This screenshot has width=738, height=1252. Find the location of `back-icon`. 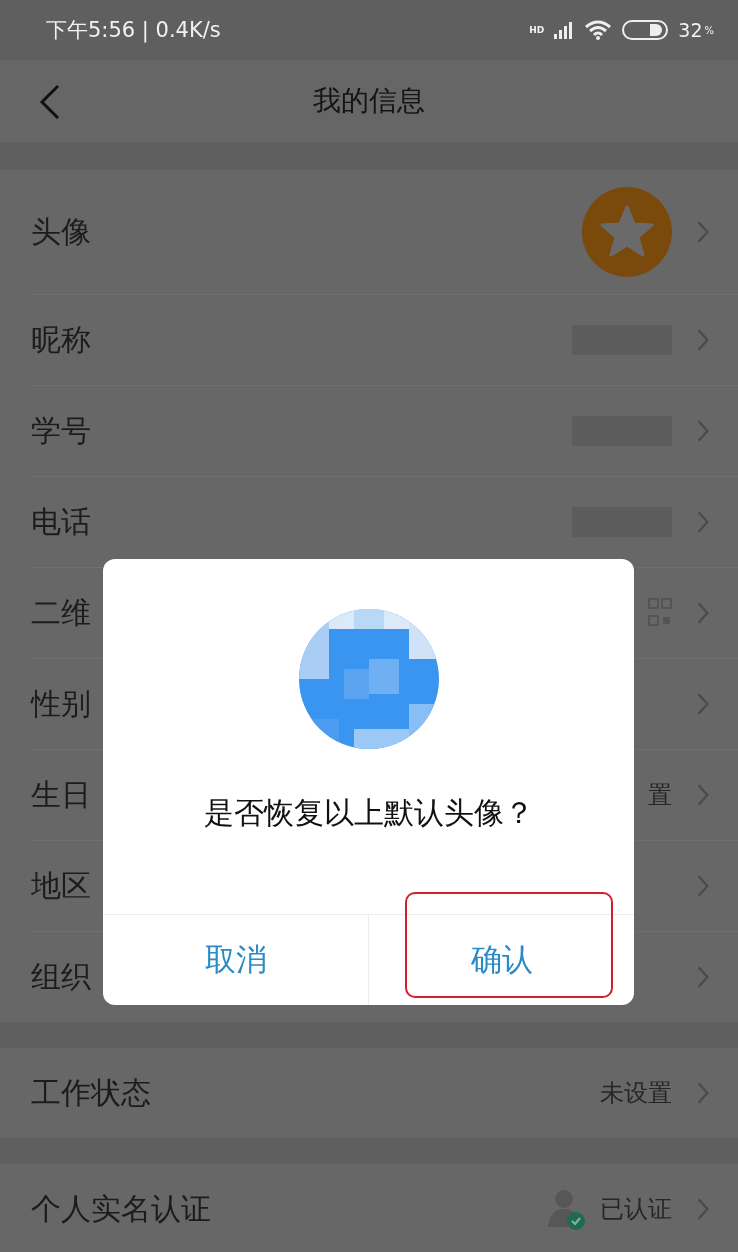

back-icon is located at coordinates (50, 102).